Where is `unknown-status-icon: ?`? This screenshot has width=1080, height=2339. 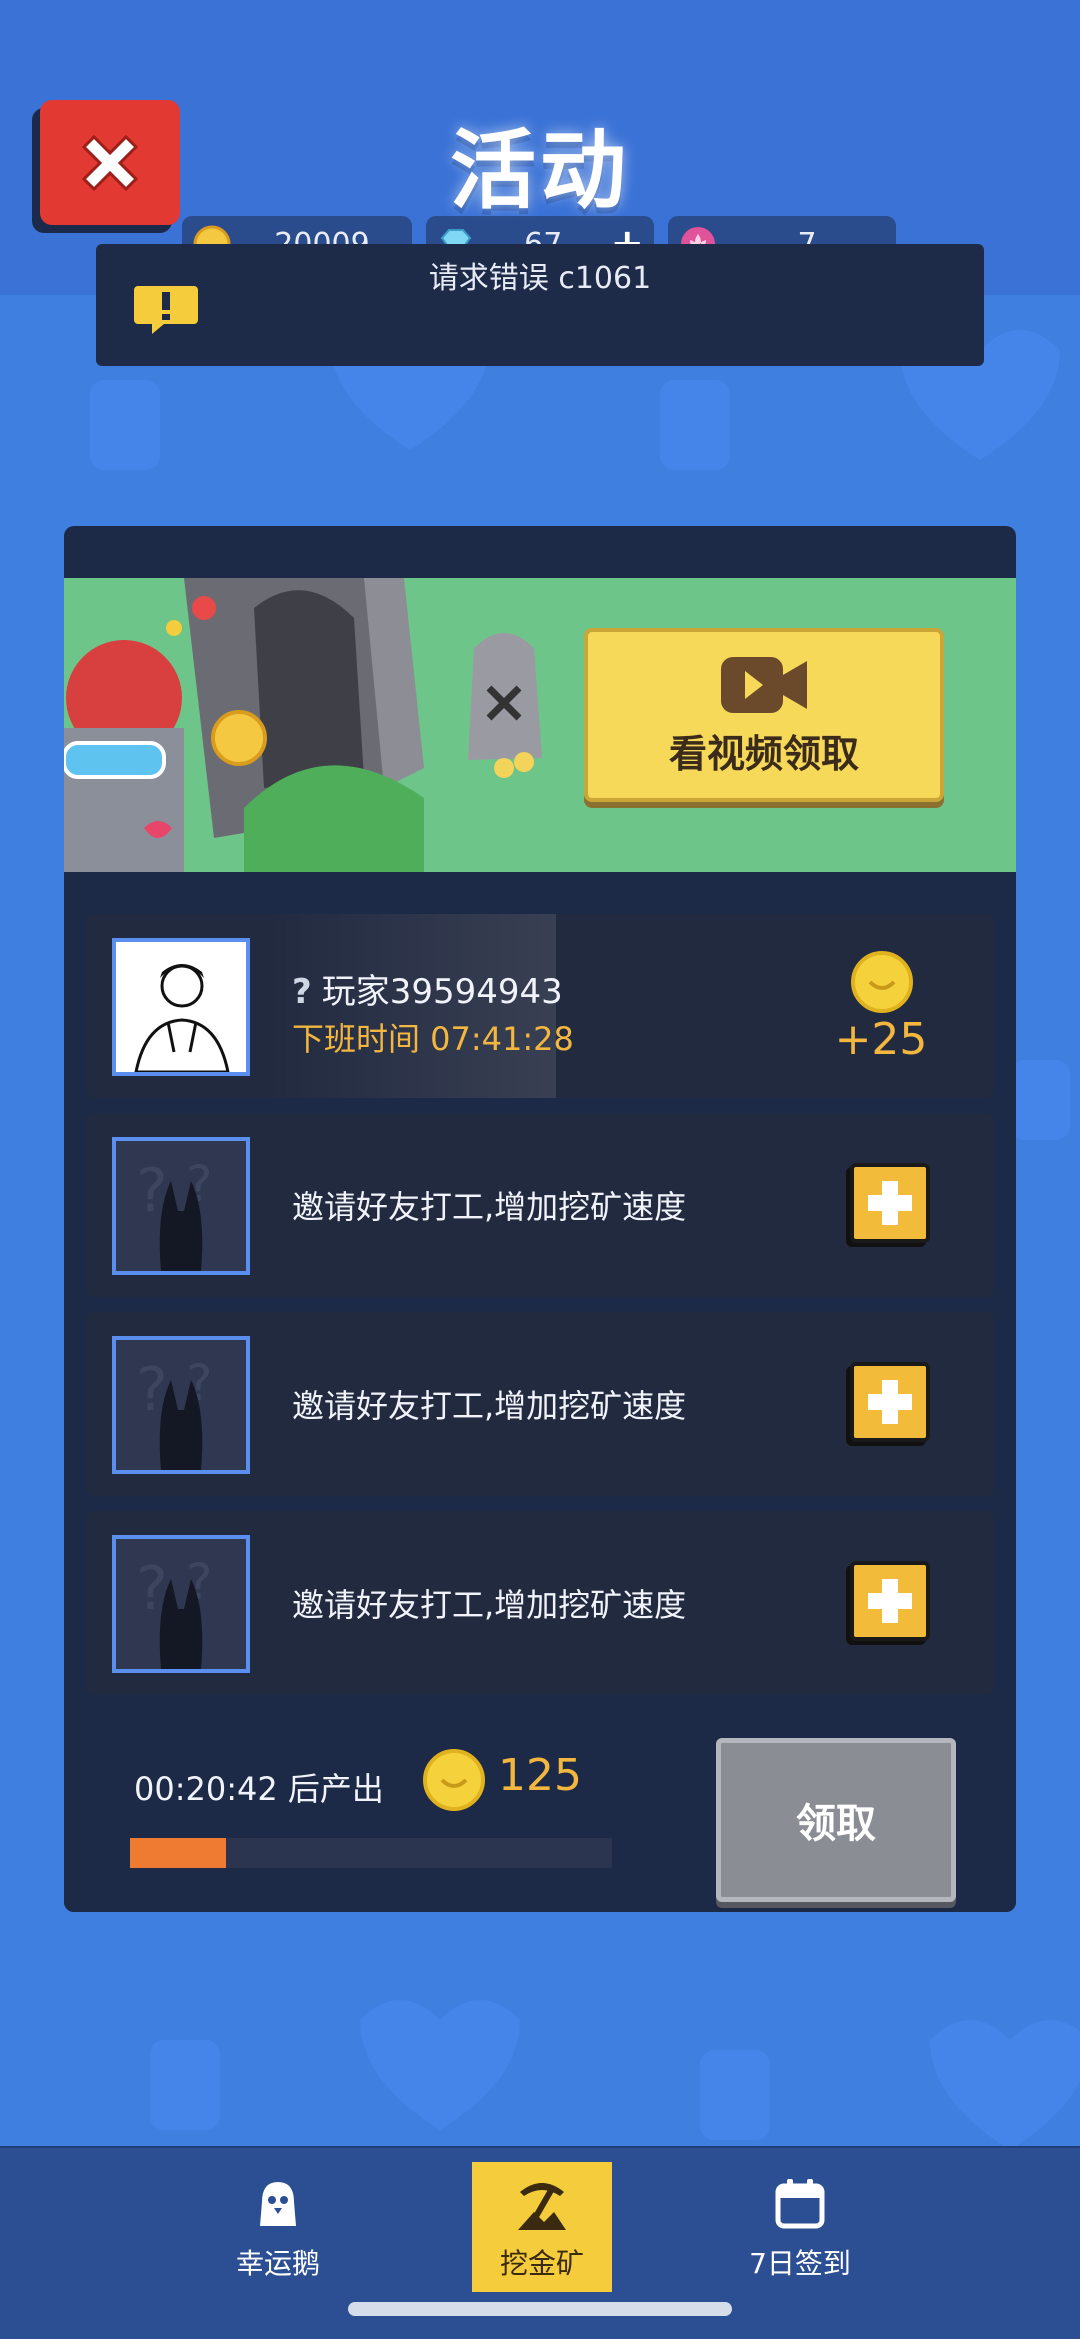
unknown-status-icon: ? is located at coordinates (302, 992).